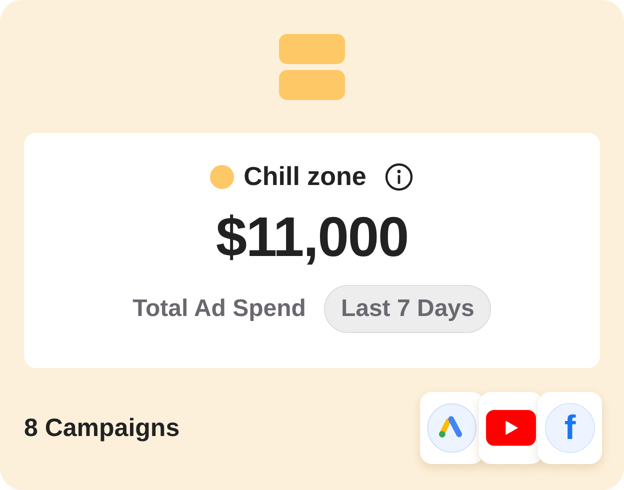  What do you see at coordinates (408, 309) in the screenshot?
I see `period-badge: Last 7 Days` at bounding box center [408, 309].